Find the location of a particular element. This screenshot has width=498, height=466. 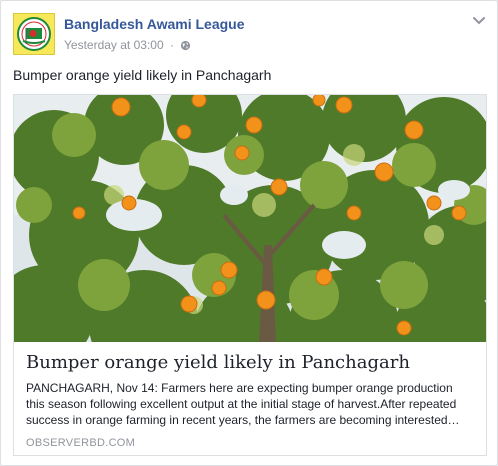

link-title: Bumper orange yield likely in Panchagarh is located at coordinates (250, 363).